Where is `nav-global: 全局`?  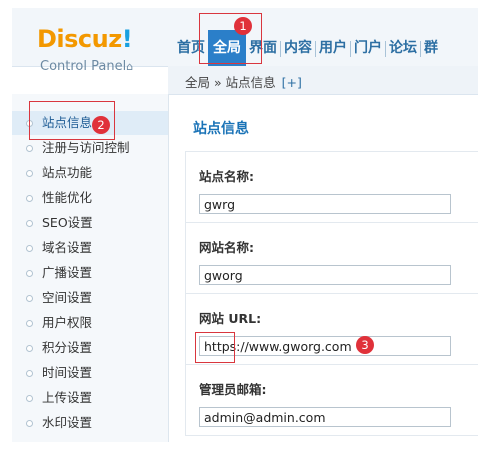 nav-global: 全局 is located at coordinates (227, 48).